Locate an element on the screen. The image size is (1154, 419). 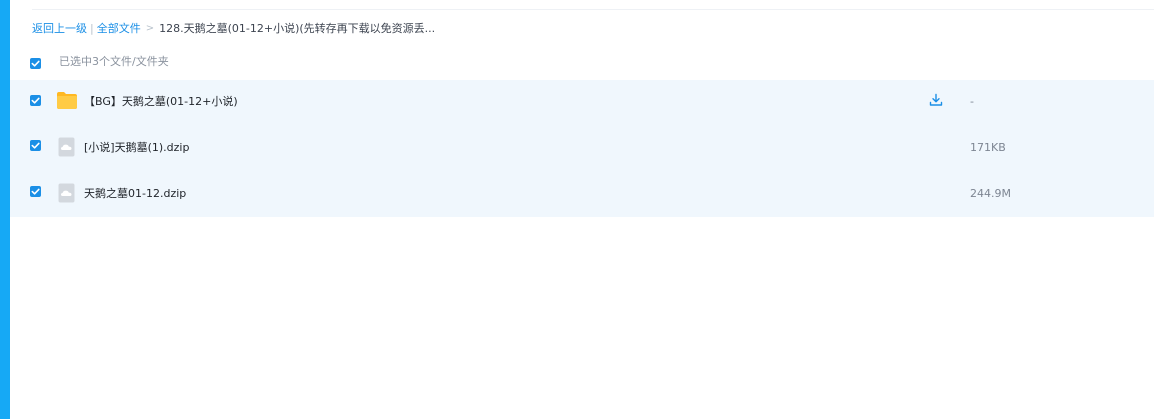
file-row: 【BG】天鹅之墓(01-12+小说) - is located at coordinates (582, 102).